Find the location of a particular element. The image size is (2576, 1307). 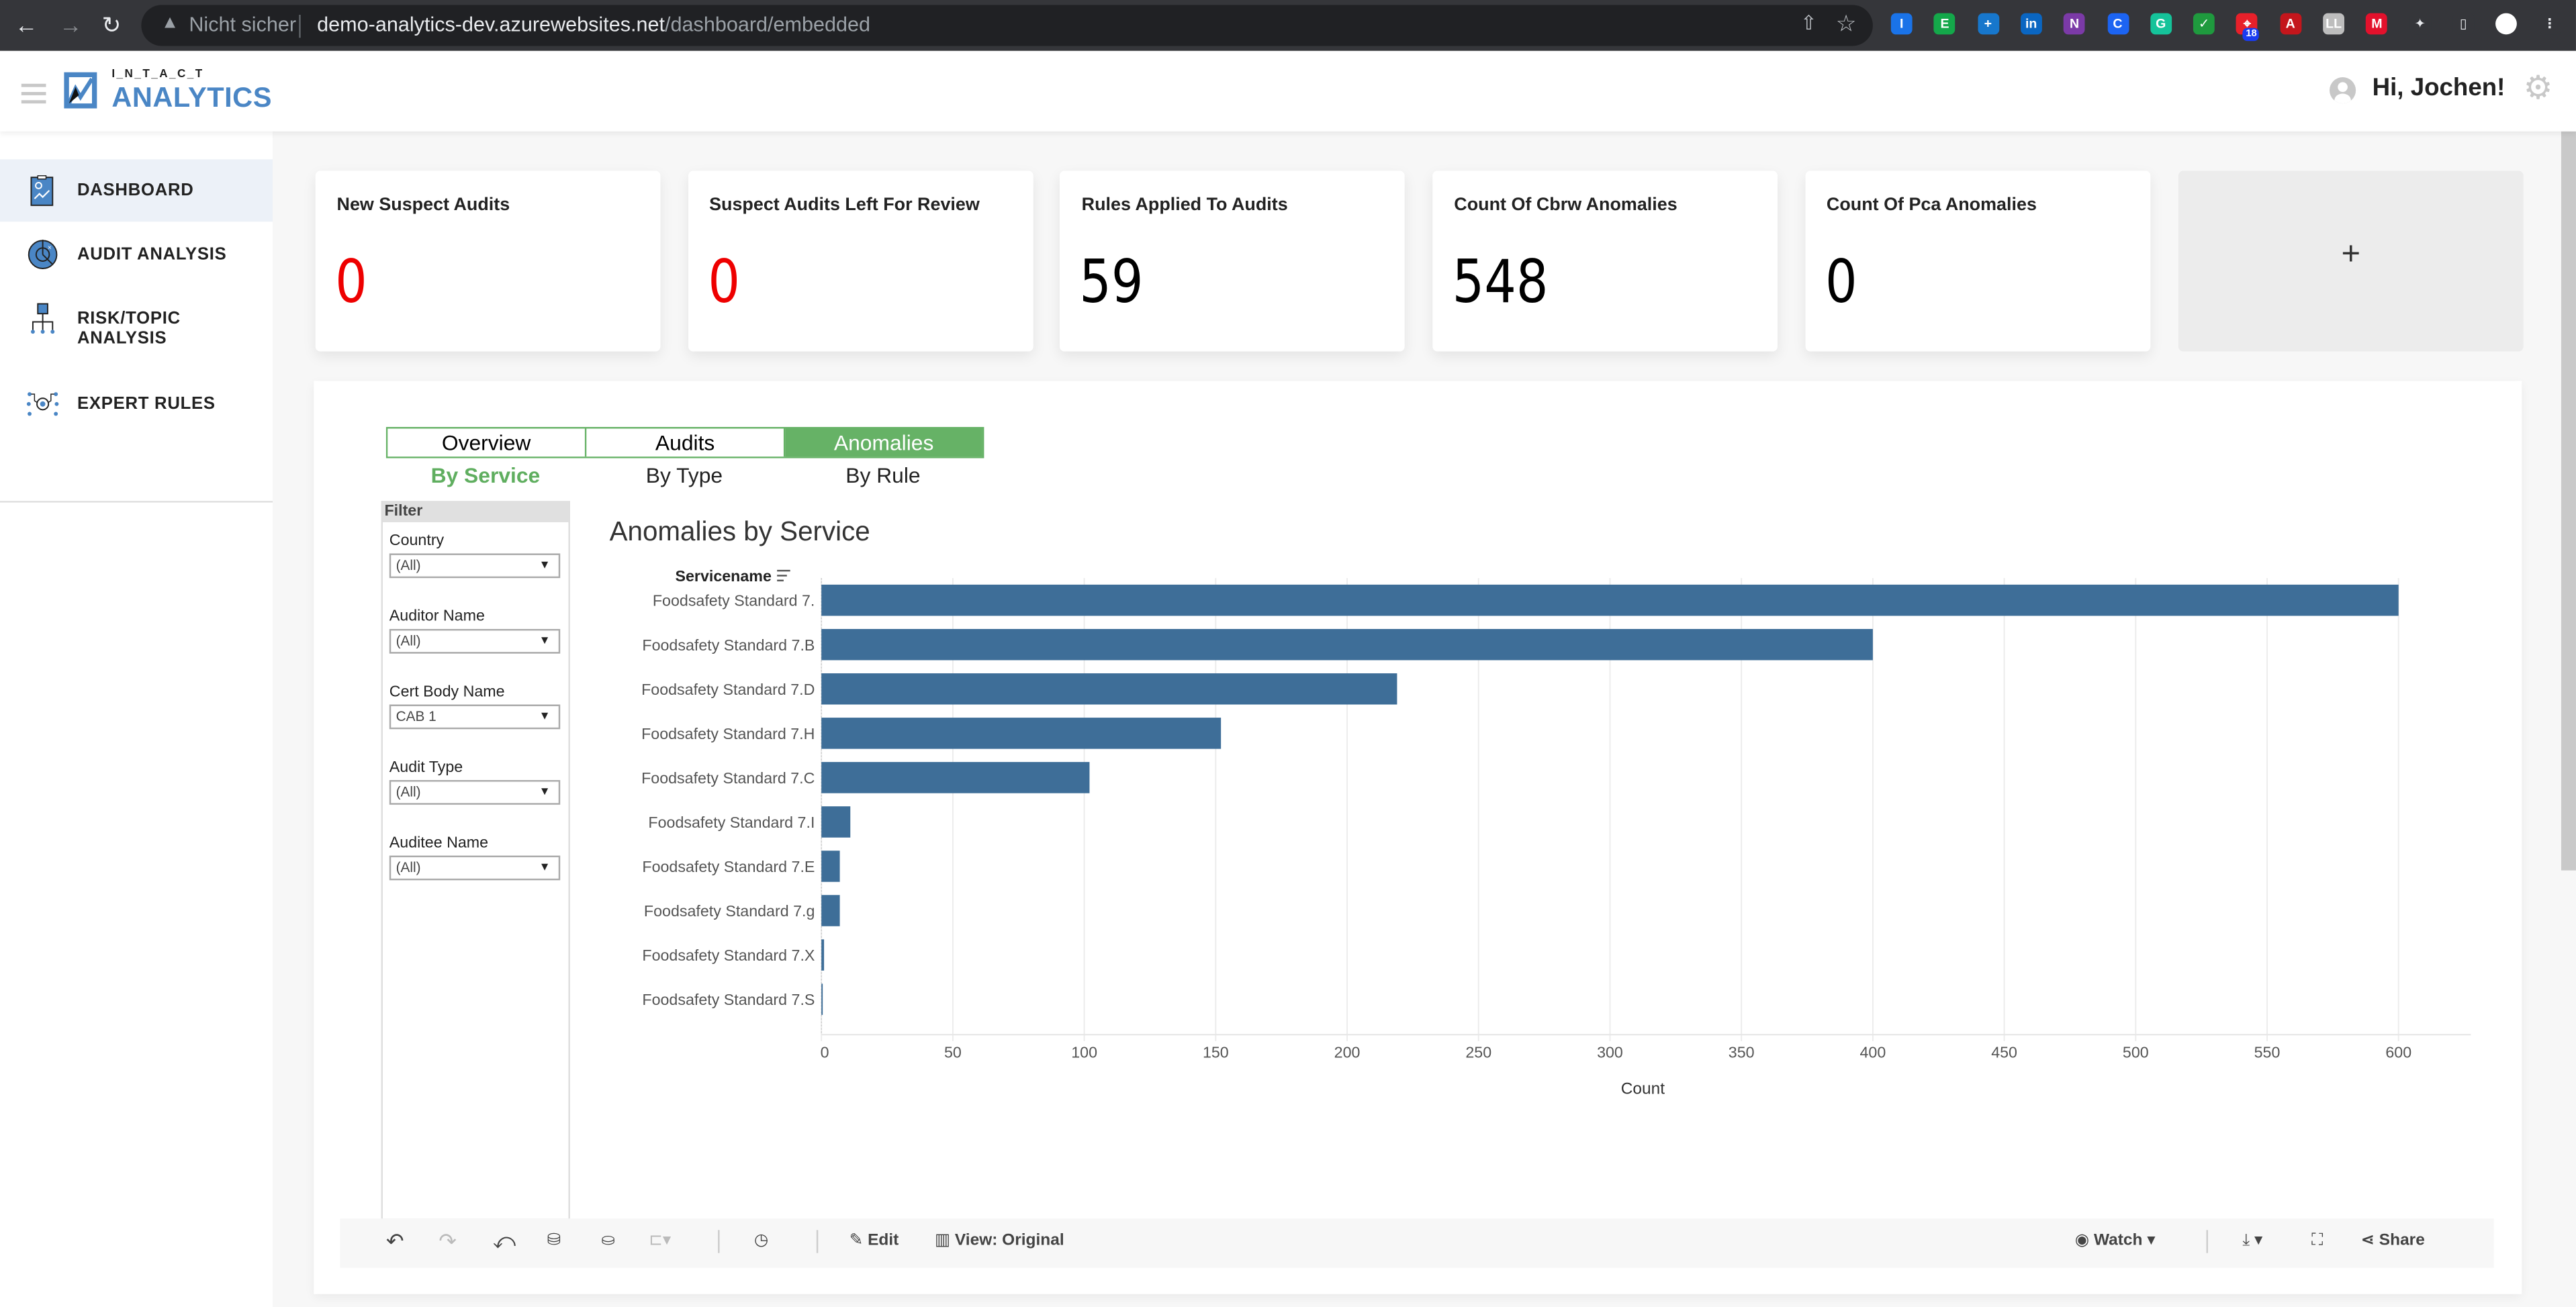

share-page-icon: ⇧ is located at coordinates (1808, 22).